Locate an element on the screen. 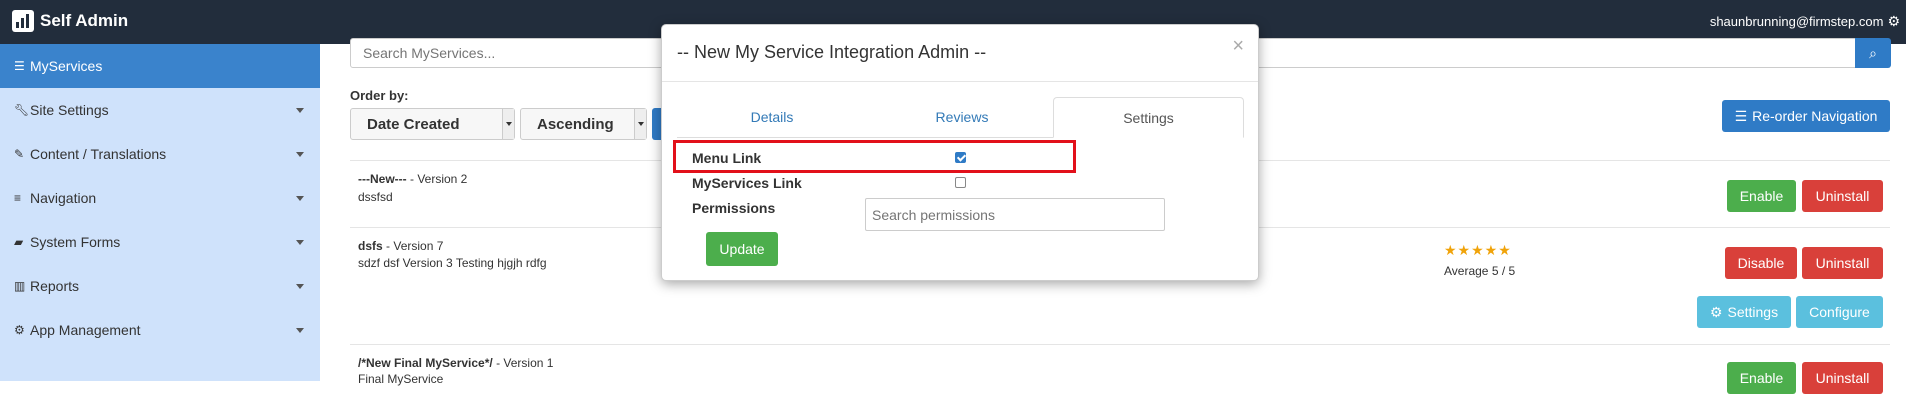 Image resolution: width=1906 pixels, height=394 pixels. search-button: ⌕ is located at coordinates (1873, 53).